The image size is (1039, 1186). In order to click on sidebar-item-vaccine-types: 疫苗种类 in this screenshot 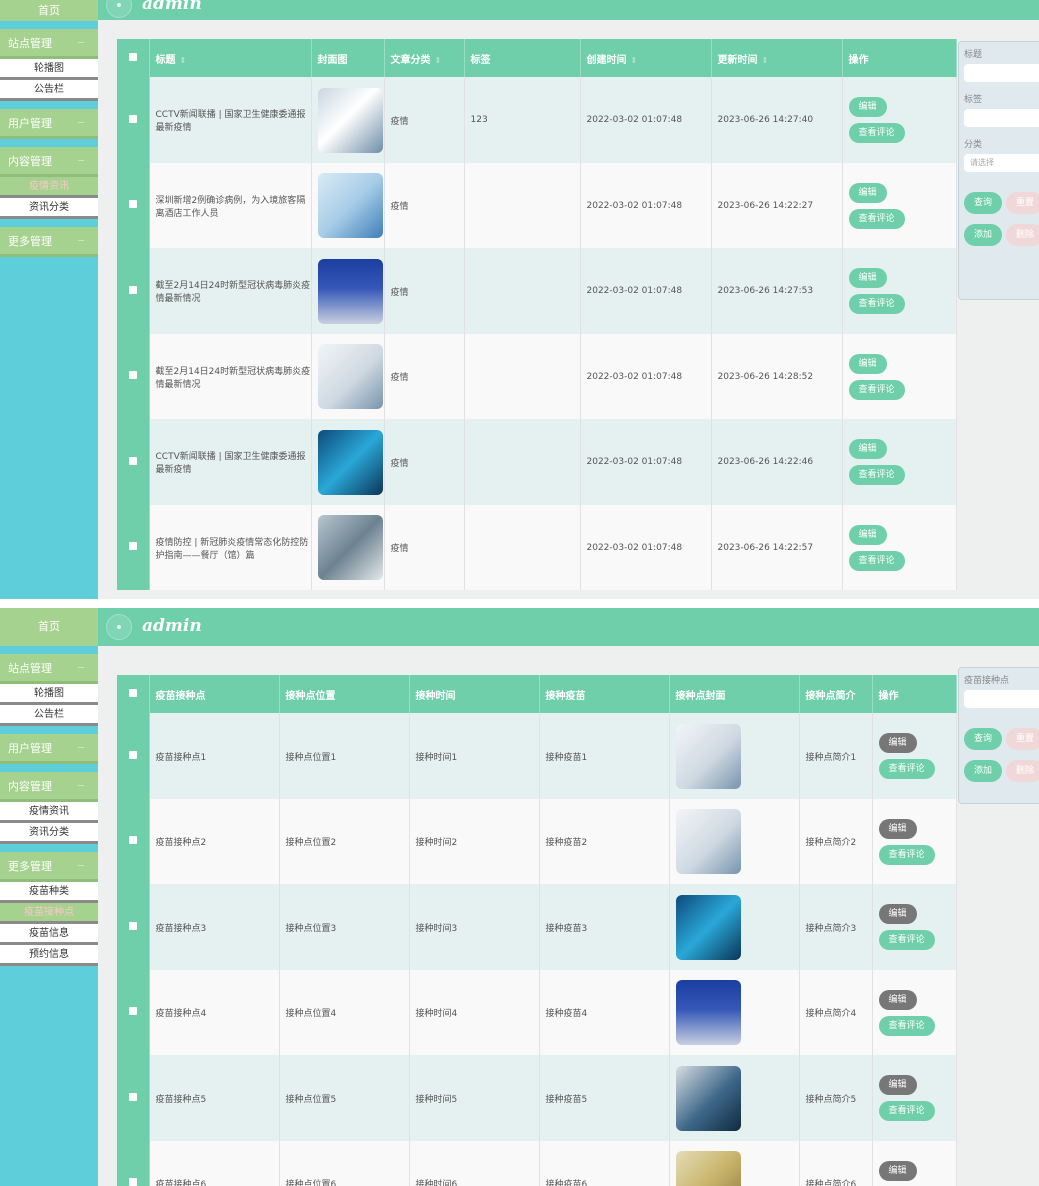, I will do `click(49, 892)`.